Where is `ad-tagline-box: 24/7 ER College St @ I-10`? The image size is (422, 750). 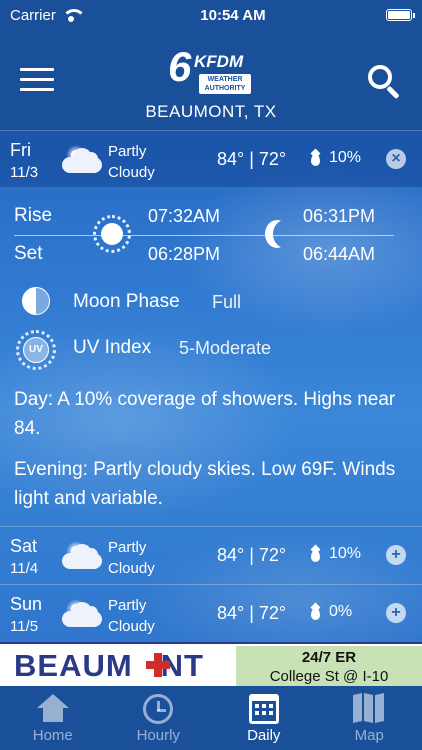
ad-tagline-box: 24/7 ER College St @ I-10 is located at coordinates (329, 666).